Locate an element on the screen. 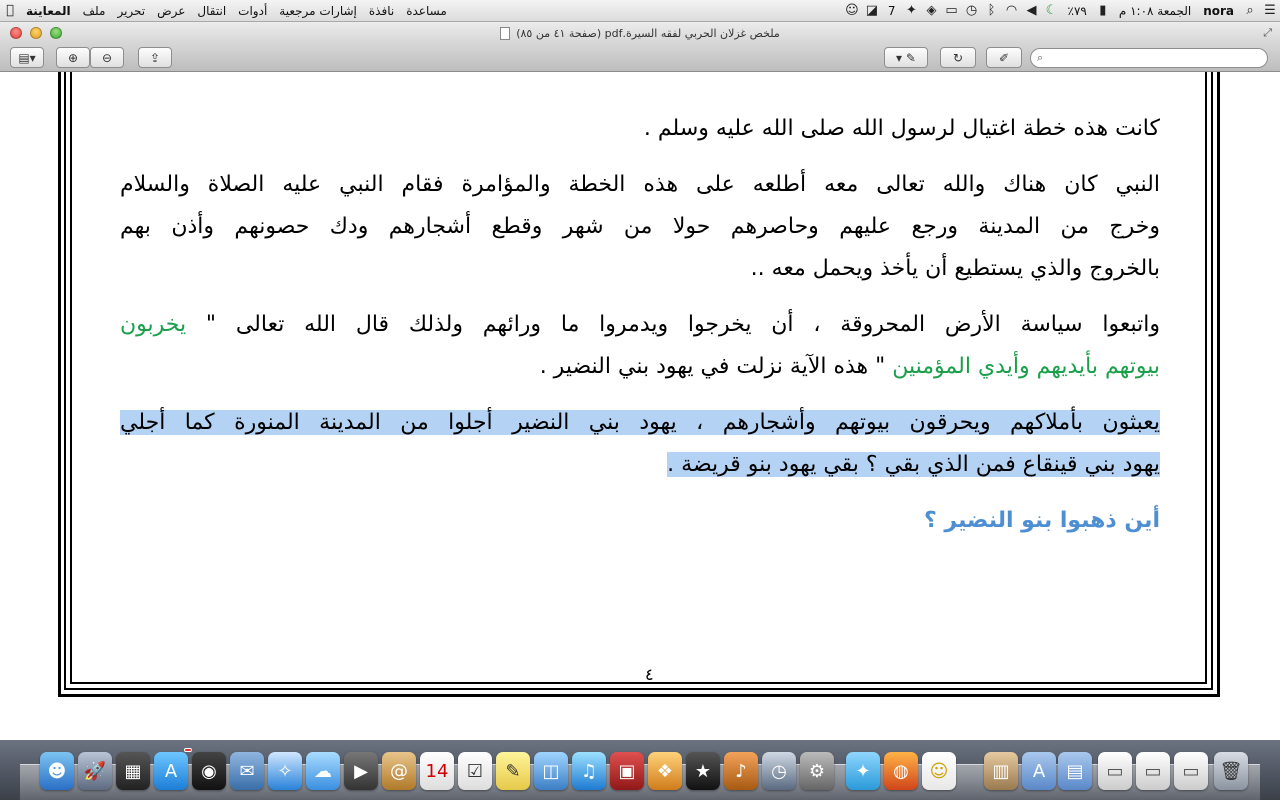 The height and width of the screenshot is (800, 1280). notification-center-icon: ☰ is located at coordinates (1270, 11).